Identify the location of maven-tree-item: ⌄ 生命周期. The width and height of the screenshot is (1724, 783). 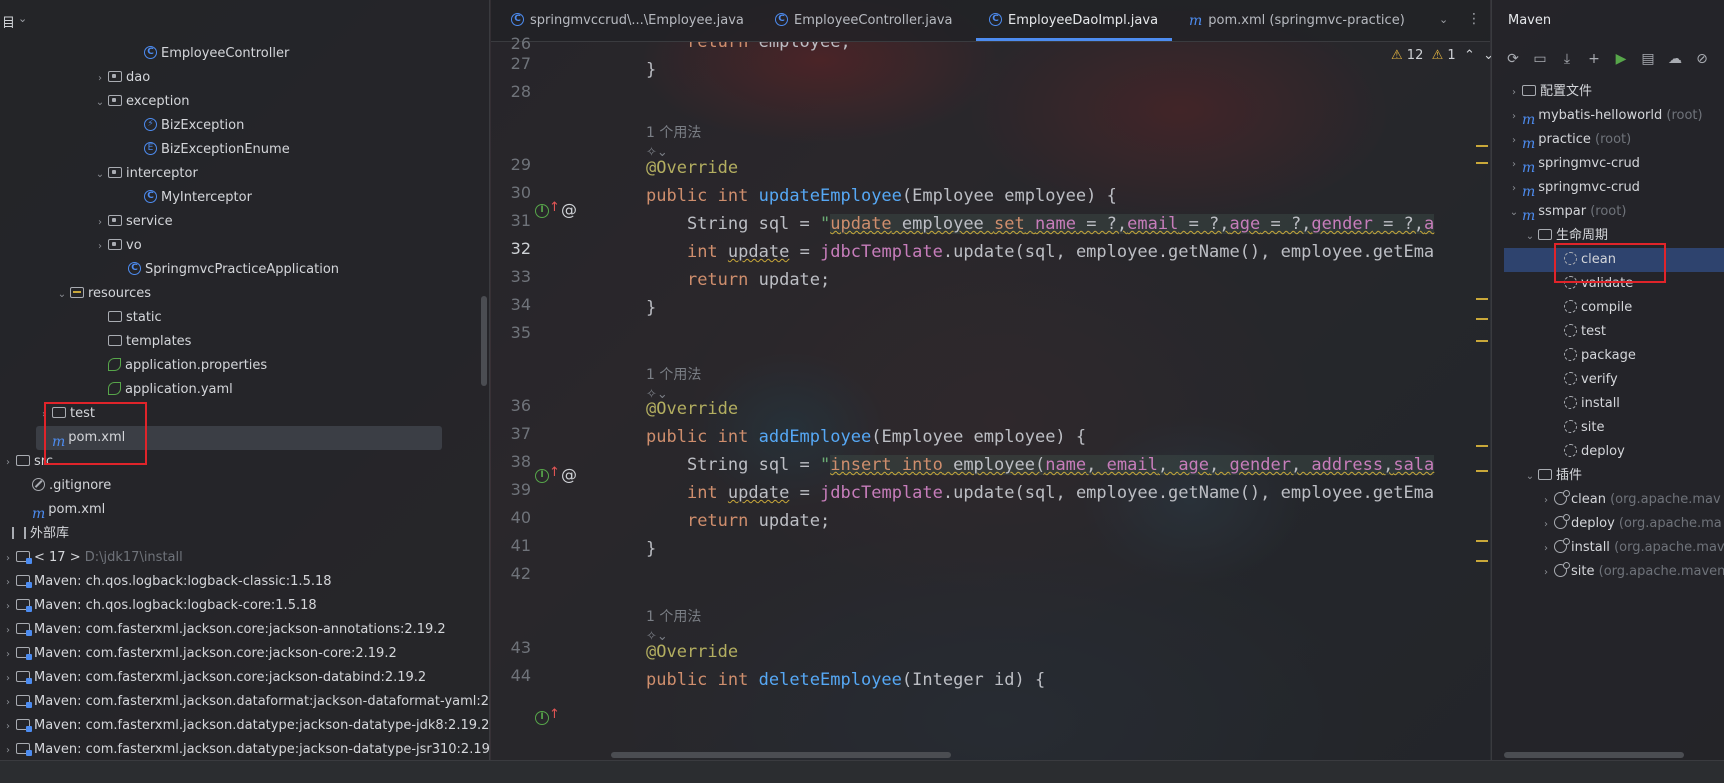
(1565, 236).